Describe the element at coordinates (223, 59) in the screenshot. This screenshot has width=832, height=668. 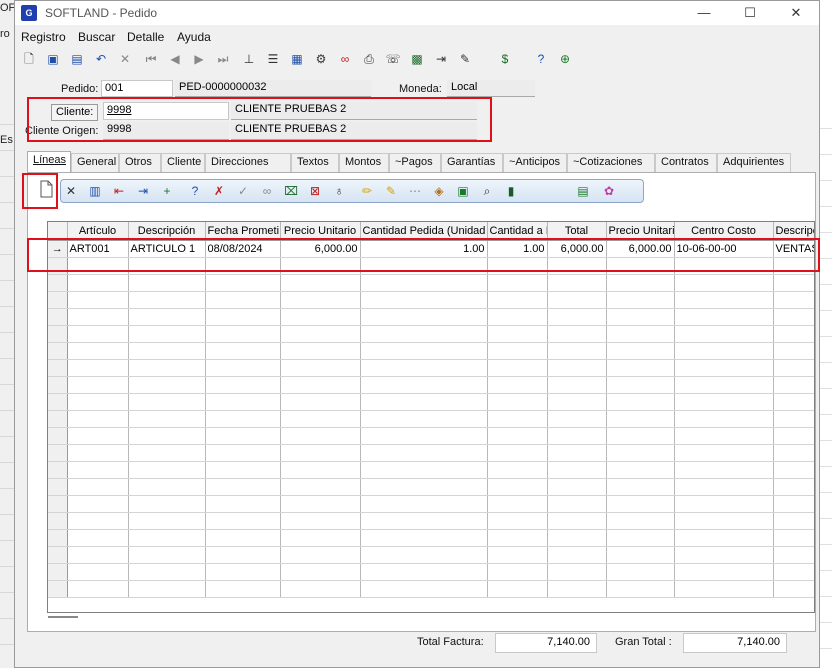
I see `last-record-icon: ⏭` at that location.